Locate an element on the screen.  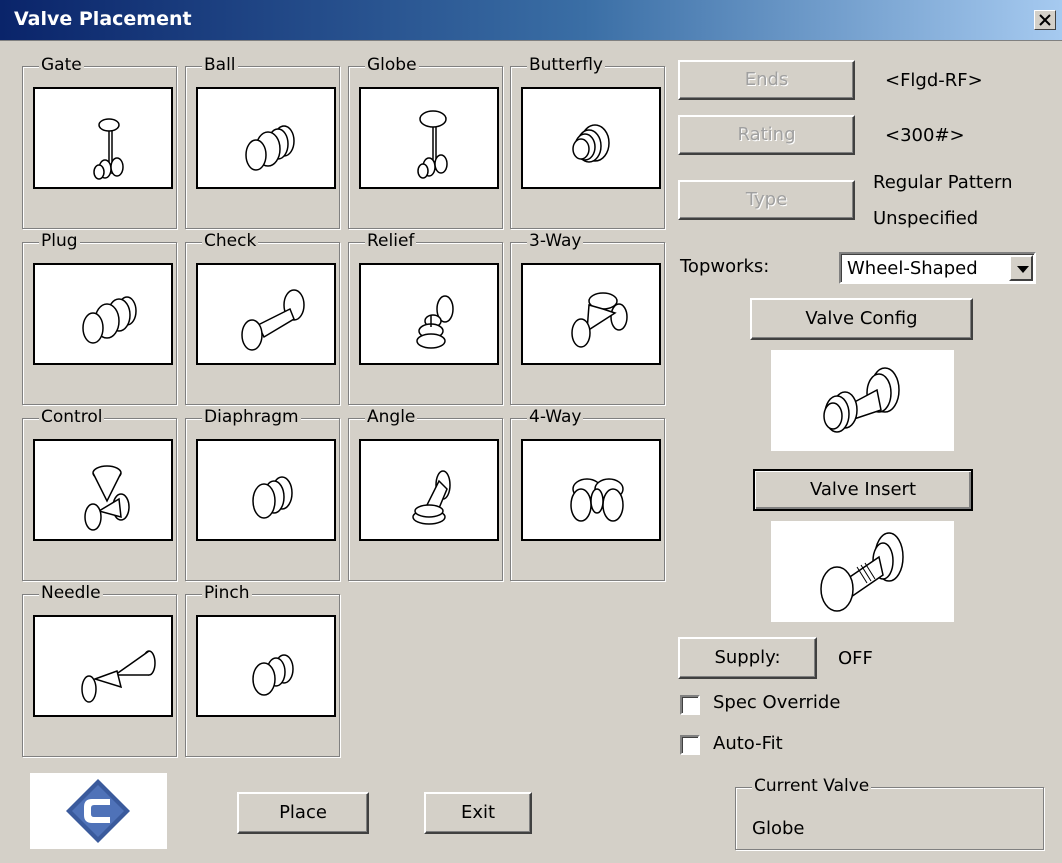
chevron-down-icon is located at coordinates (1021, 268).